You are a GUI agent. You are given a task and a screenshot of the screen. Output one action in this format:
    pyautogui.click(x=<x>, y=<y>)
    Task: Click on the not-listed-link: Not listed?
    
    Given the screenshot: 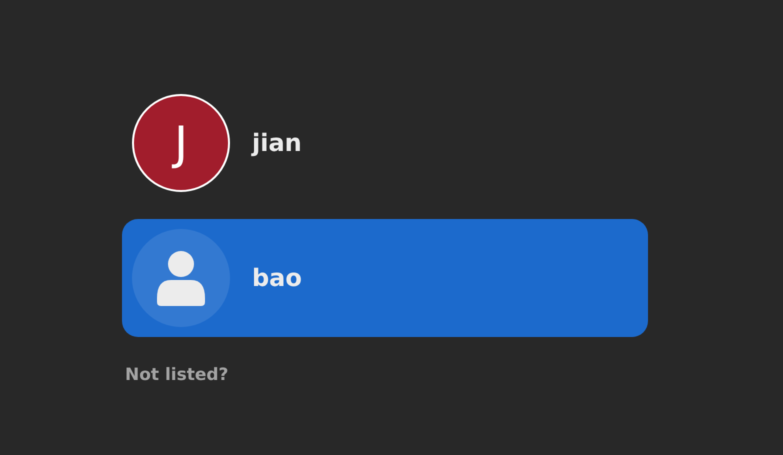 What is the action you would take?
    pyautogui.click(x=176, y=375)
    